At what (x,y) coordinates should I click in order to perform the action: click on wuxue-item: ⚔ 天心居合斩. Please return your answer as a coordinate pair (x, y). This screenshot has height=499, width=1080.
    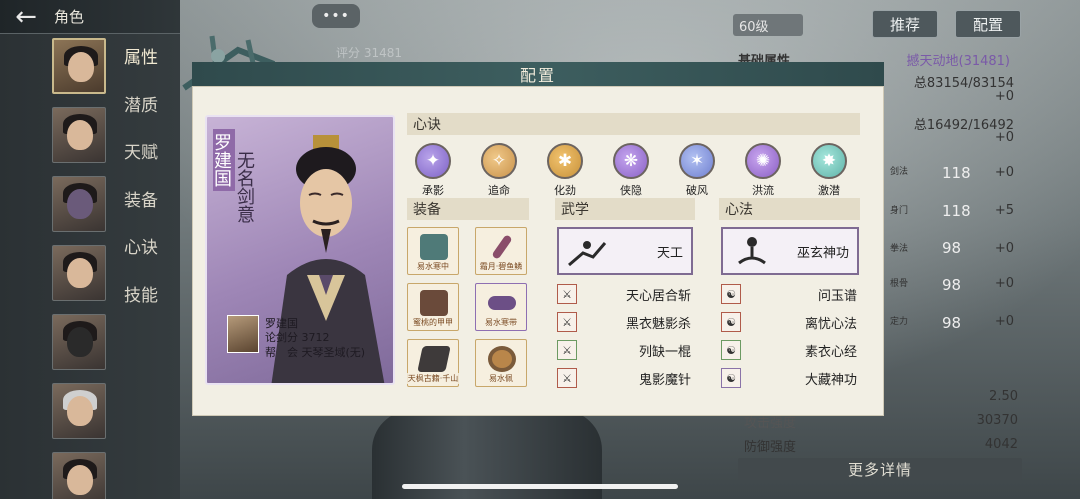
    Looking at the image, I should click on (624, 294).